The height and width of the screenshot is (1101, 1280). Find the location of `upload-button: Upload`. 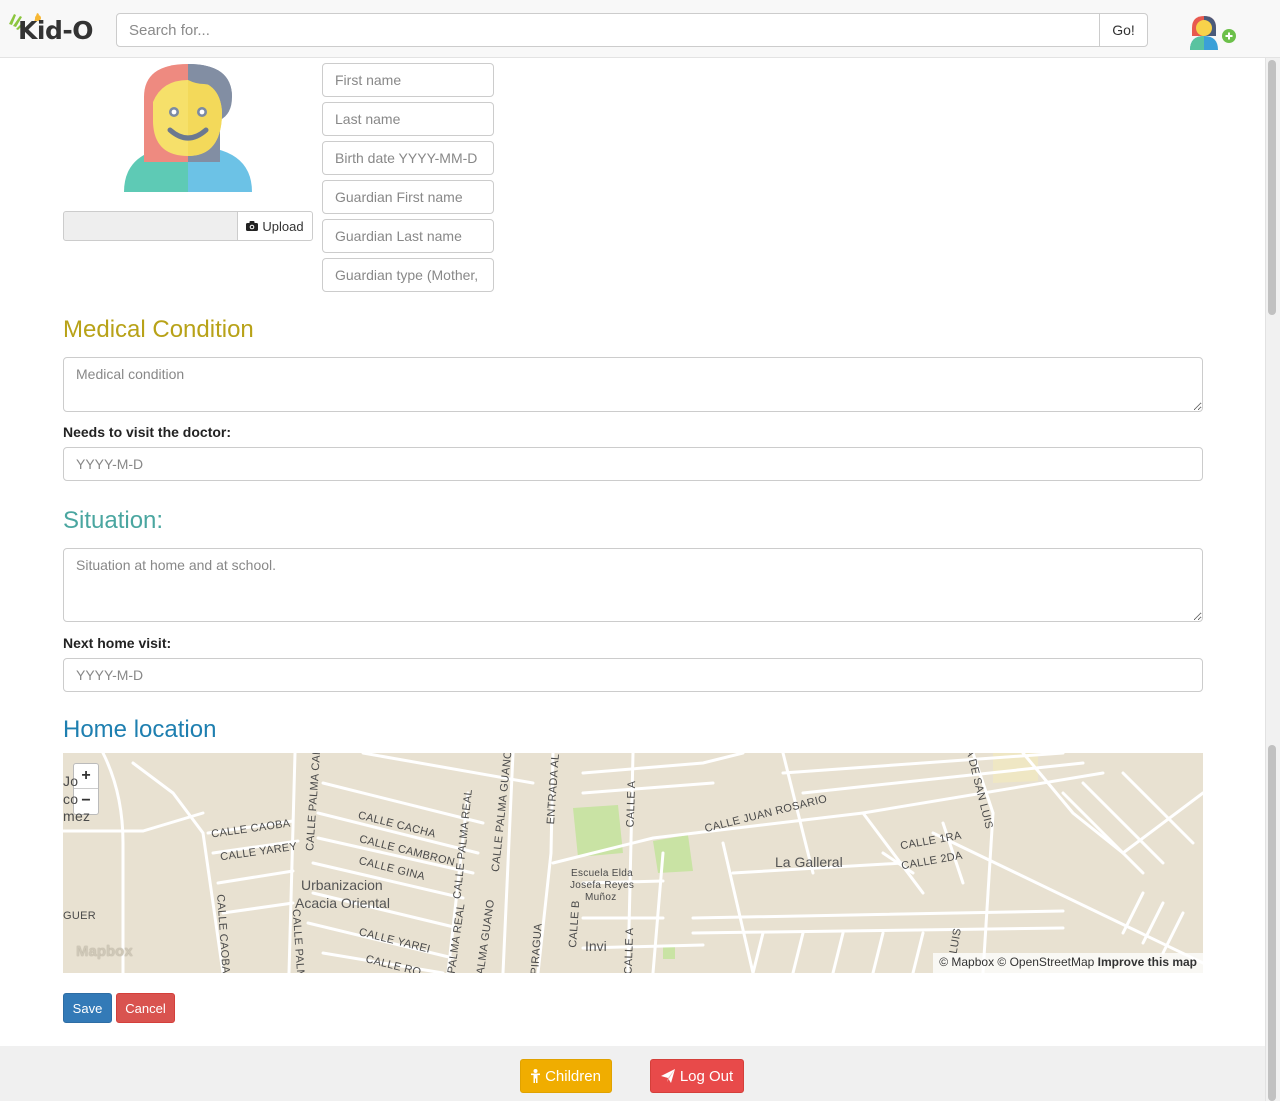

upload-button: Upload is located at coordinates (275, 226).